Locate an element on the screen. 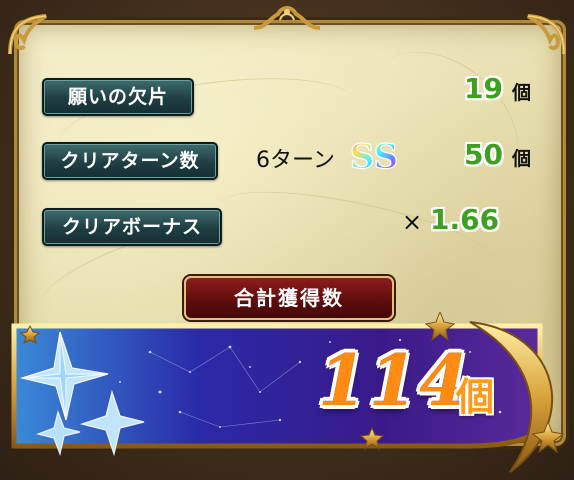 This screenshot has width=574, height=480. ss-rank-text: SS is located at coordinates (374, 156).